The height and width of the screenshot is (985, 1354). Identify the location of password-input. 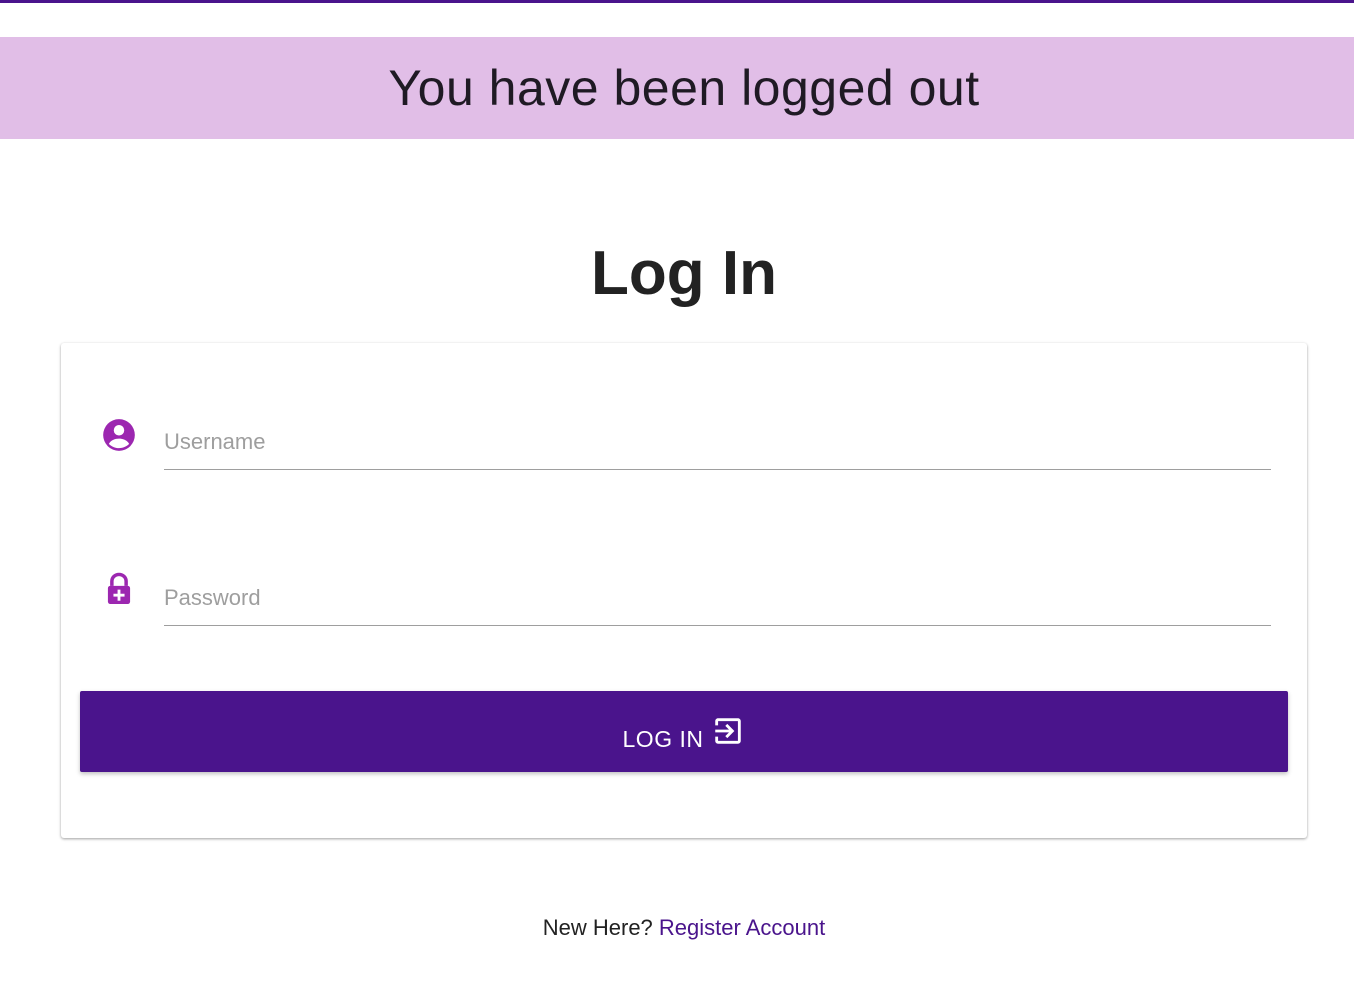
(717, 598).